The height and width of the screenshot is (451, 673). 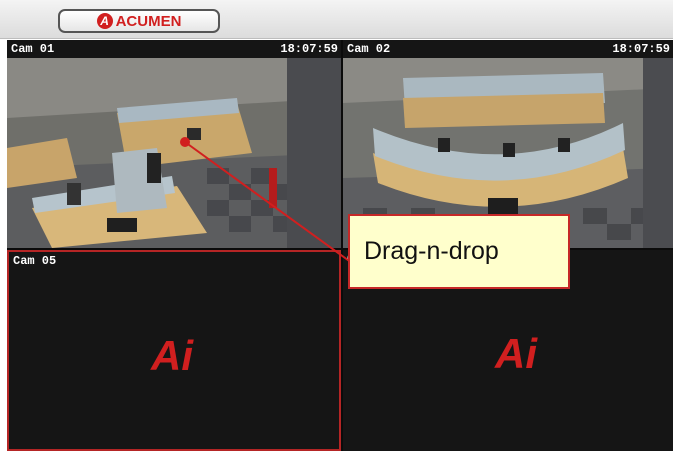 I want to click on drag-annotation, so click(x=266, y=200).